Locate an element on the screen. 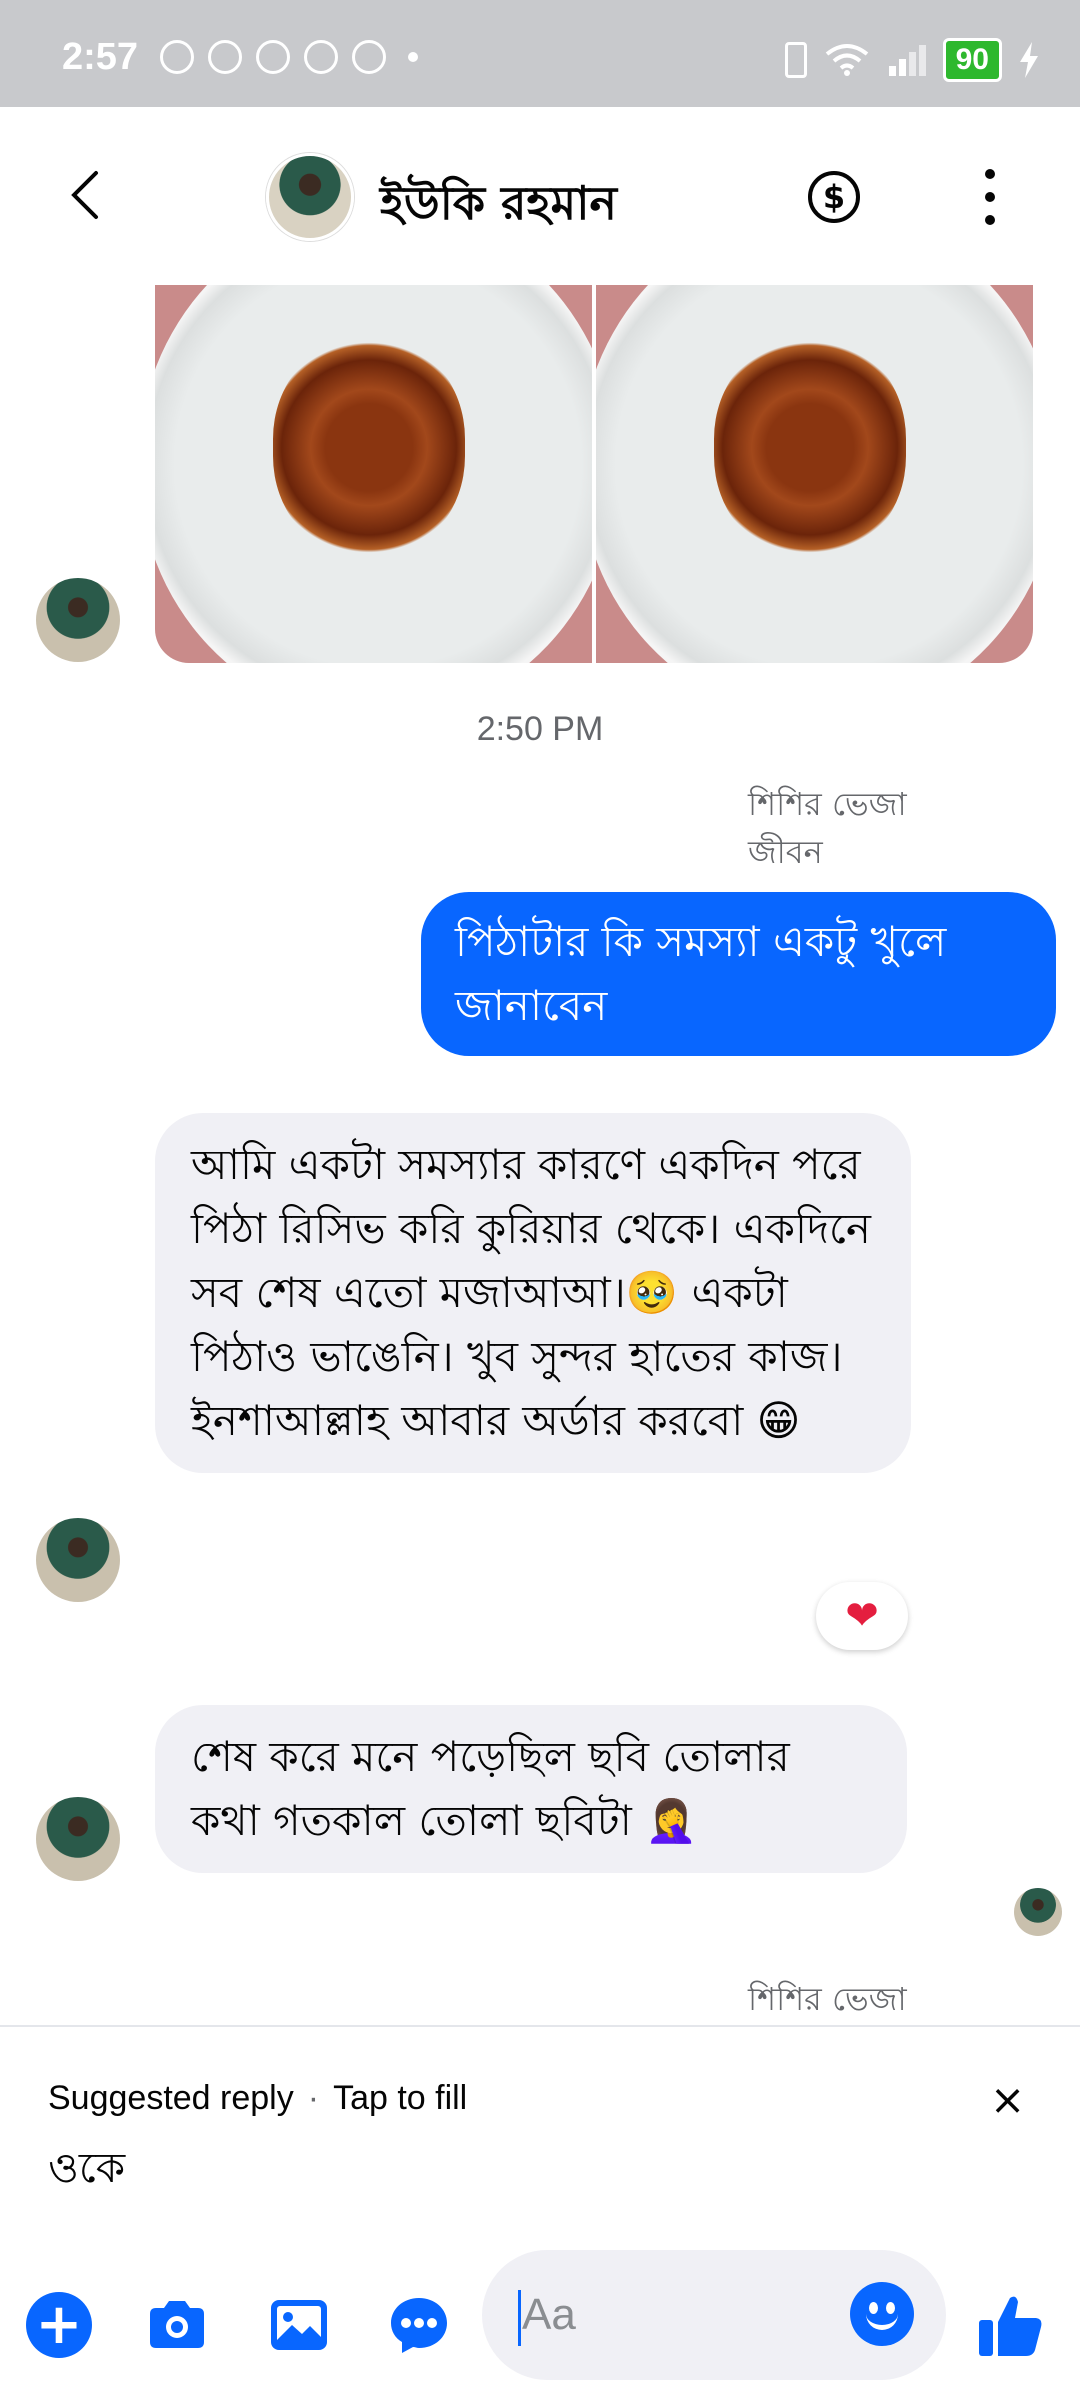  chat-bubble-icon is located at coordinates (419, 2325).